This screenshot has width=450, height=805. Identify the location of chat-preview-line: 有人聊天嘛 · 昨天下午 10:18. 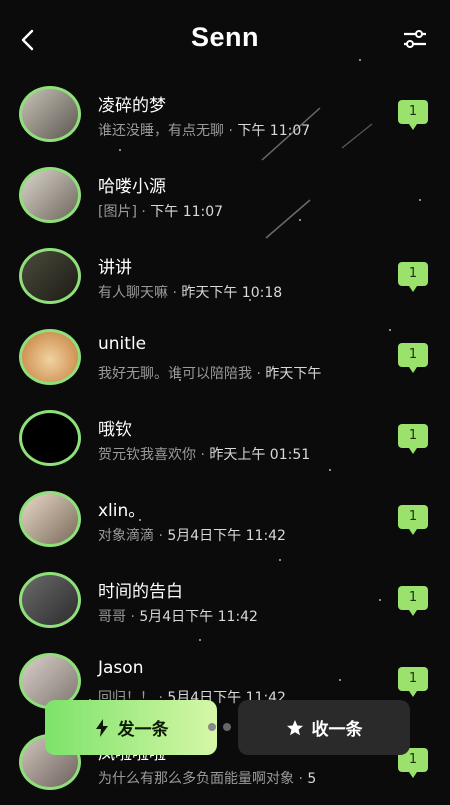
(190, 293).